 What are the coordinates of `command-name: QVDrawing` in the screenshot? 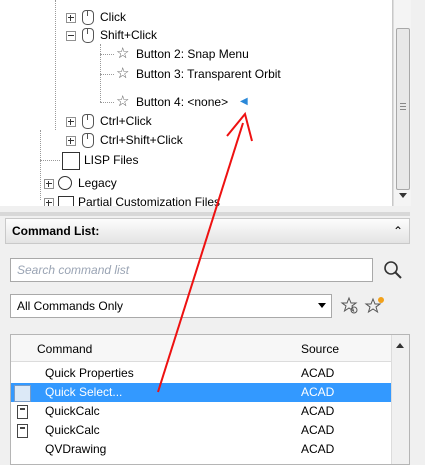 It's located at (76, 449).